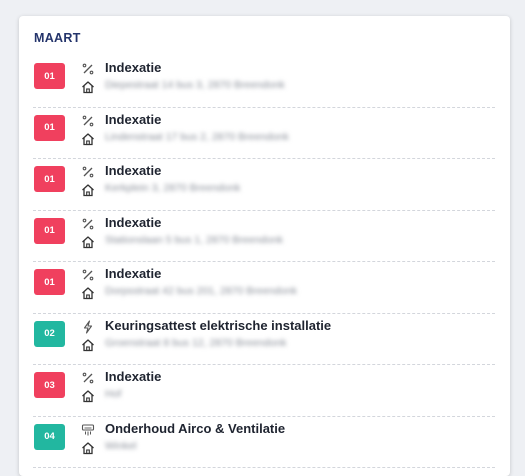 Image resolution: width=525 pixels, height=476 pixels. What do you see at coordinates (113, 394) in the screenshot?
I see `task-address: Hof` at bounding box center [113, 394].